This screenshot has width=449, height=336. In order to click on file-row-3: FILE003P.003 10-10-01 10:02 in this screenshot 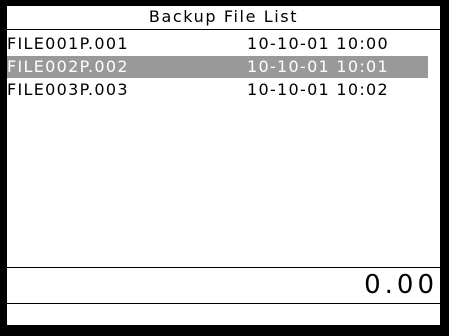, I will do `click(217, 90)`.